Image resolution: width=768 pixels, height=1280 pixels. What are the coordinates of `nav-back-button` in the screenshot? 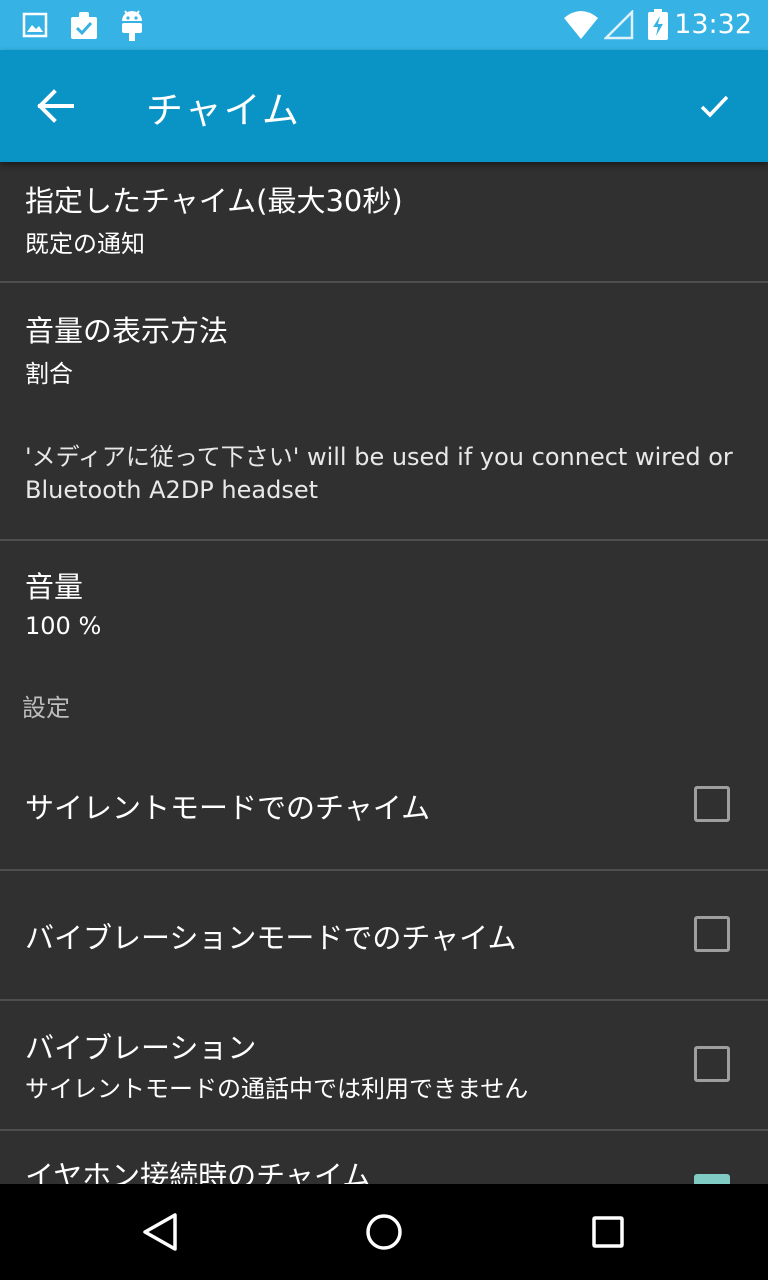 It's located at (160, 1232).